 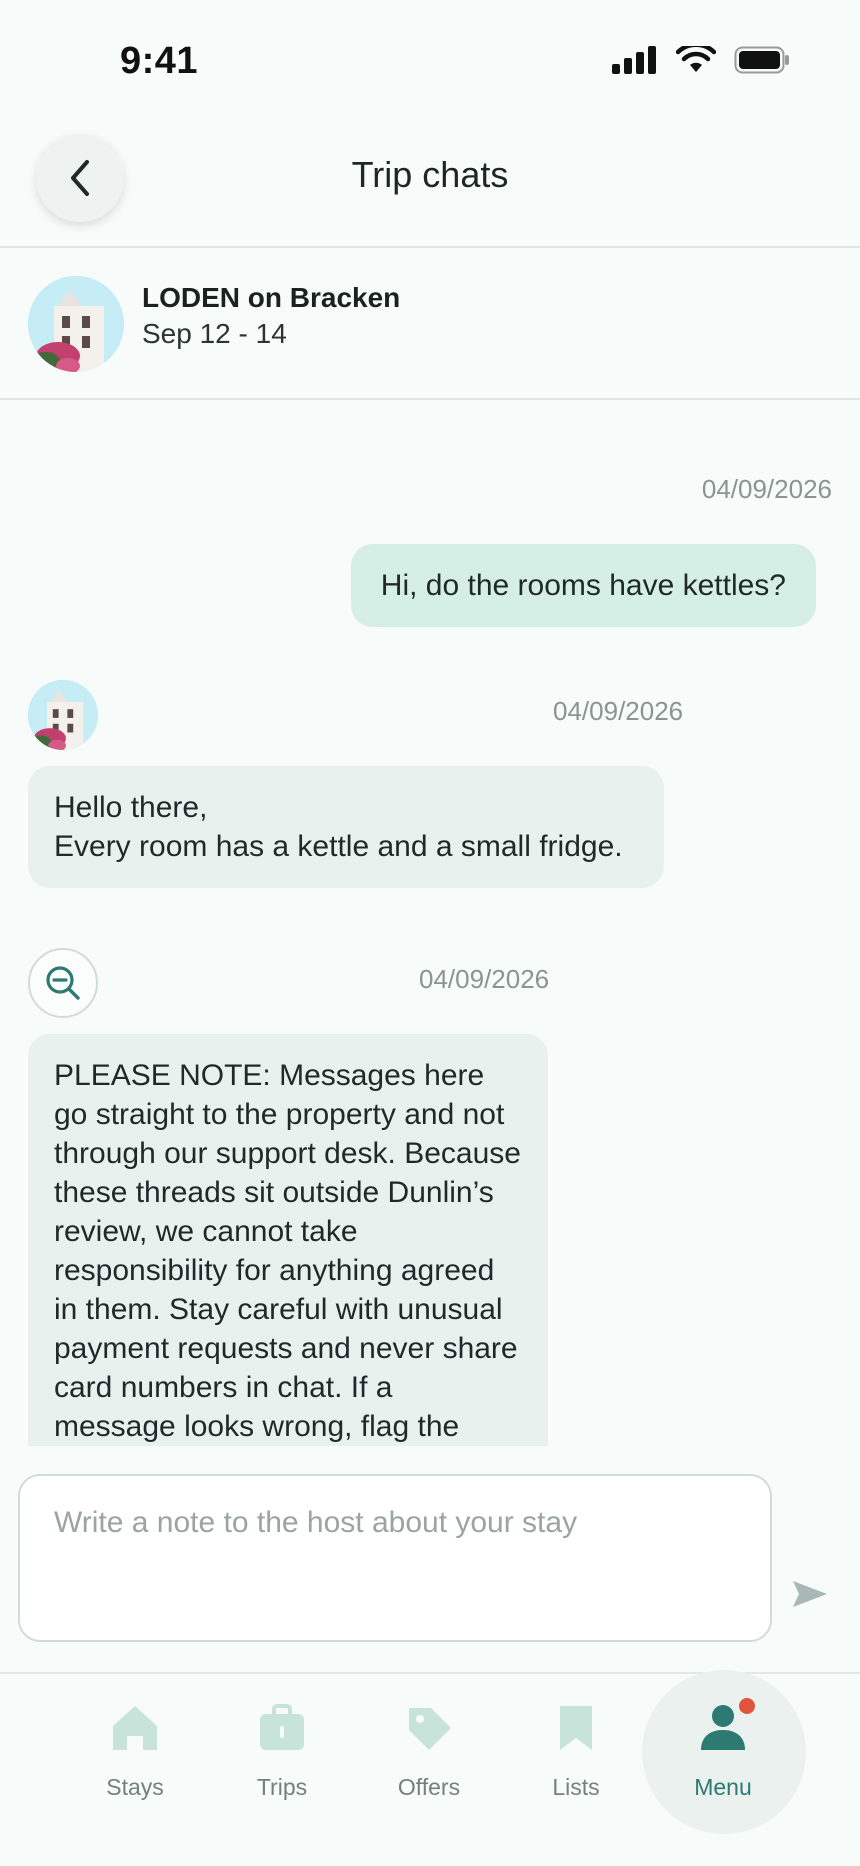 I want to click on search-minus-icon, so click(x=63, y=983).